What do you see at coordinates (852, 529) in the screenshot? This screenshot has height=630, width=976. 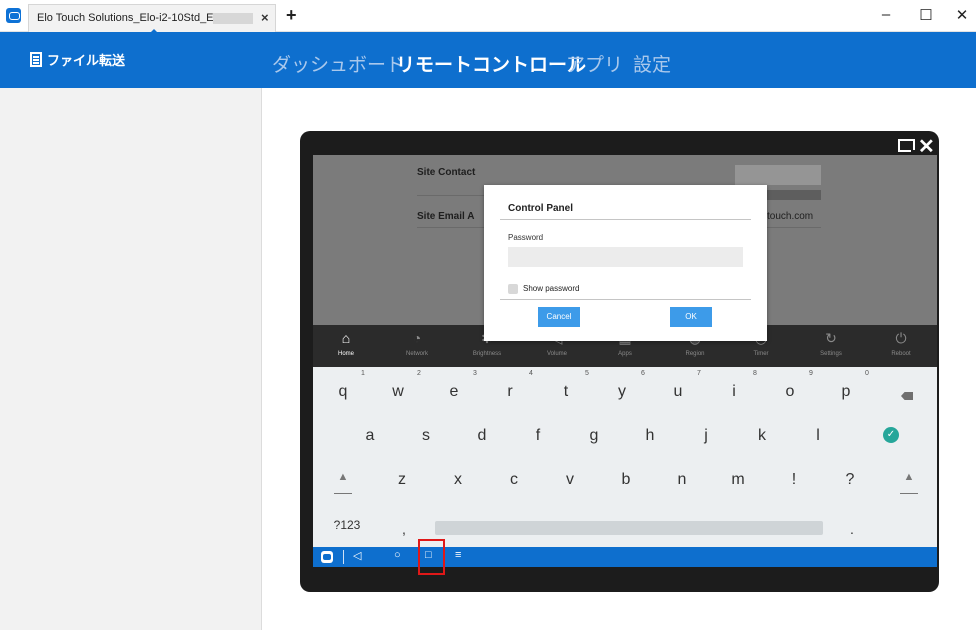 I see `key-period: .` at bounding box center [852, 529].